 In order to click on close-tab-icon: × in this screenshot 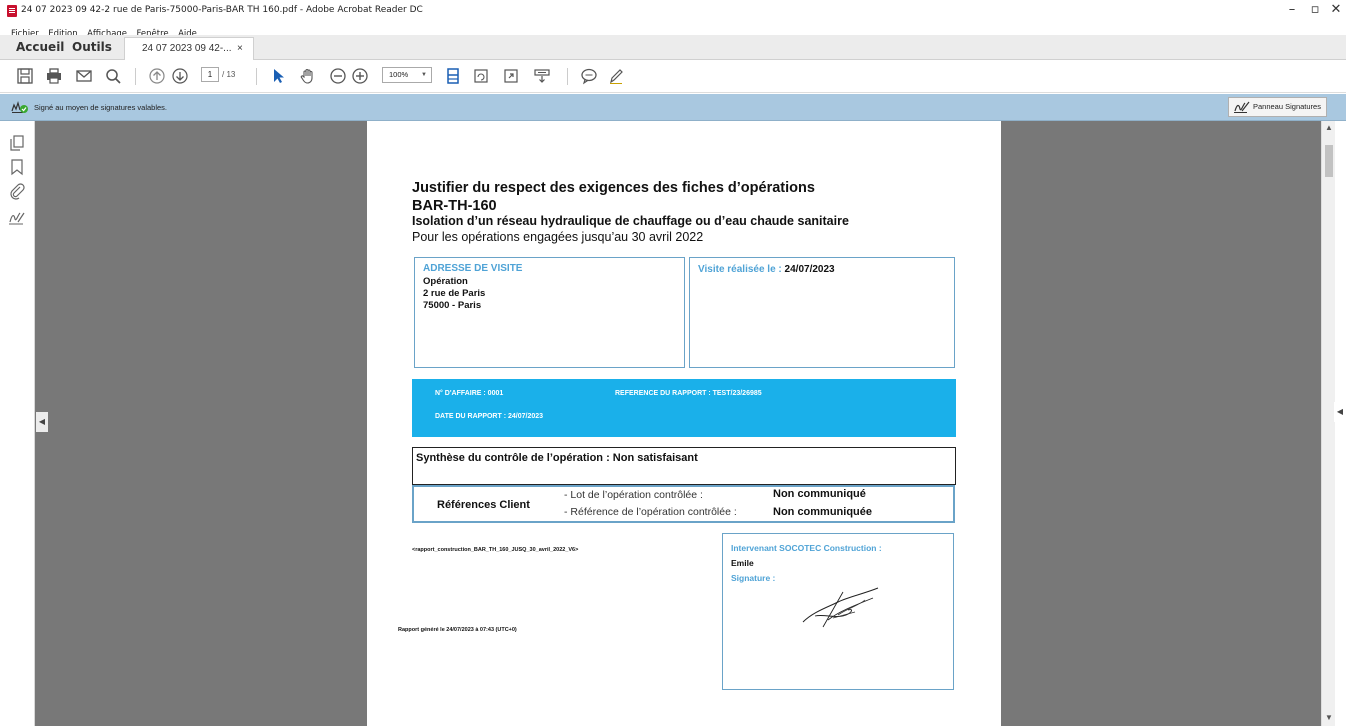, I will do `click(240, 48)`.